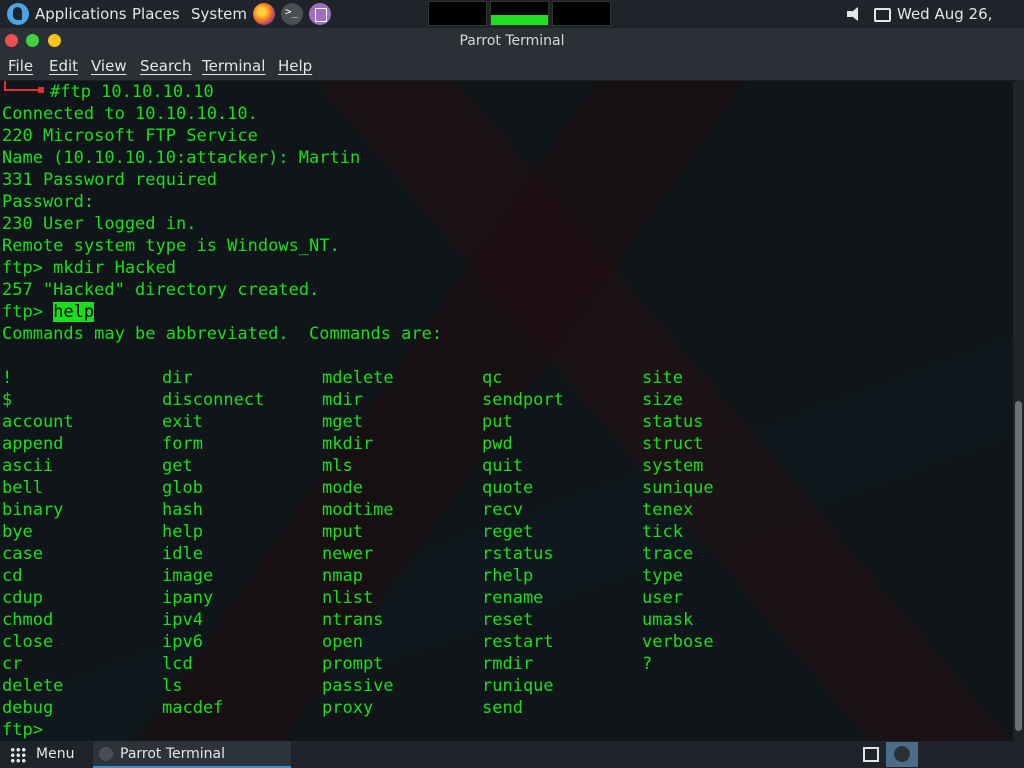  I want to click on ftp-command: cr, so click(12, 664).